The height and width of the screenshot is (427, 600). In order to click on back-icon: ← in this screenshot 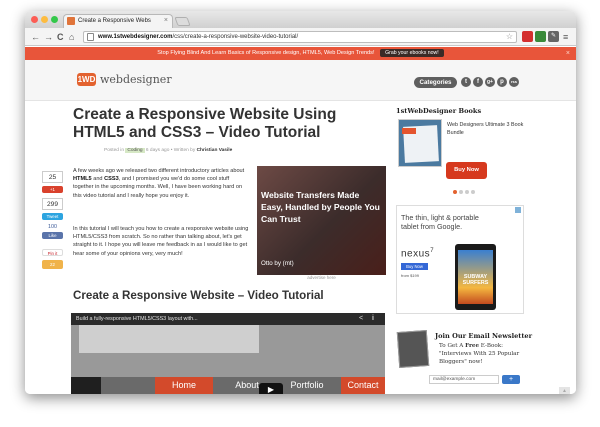, I will do `click(35, 37)`.